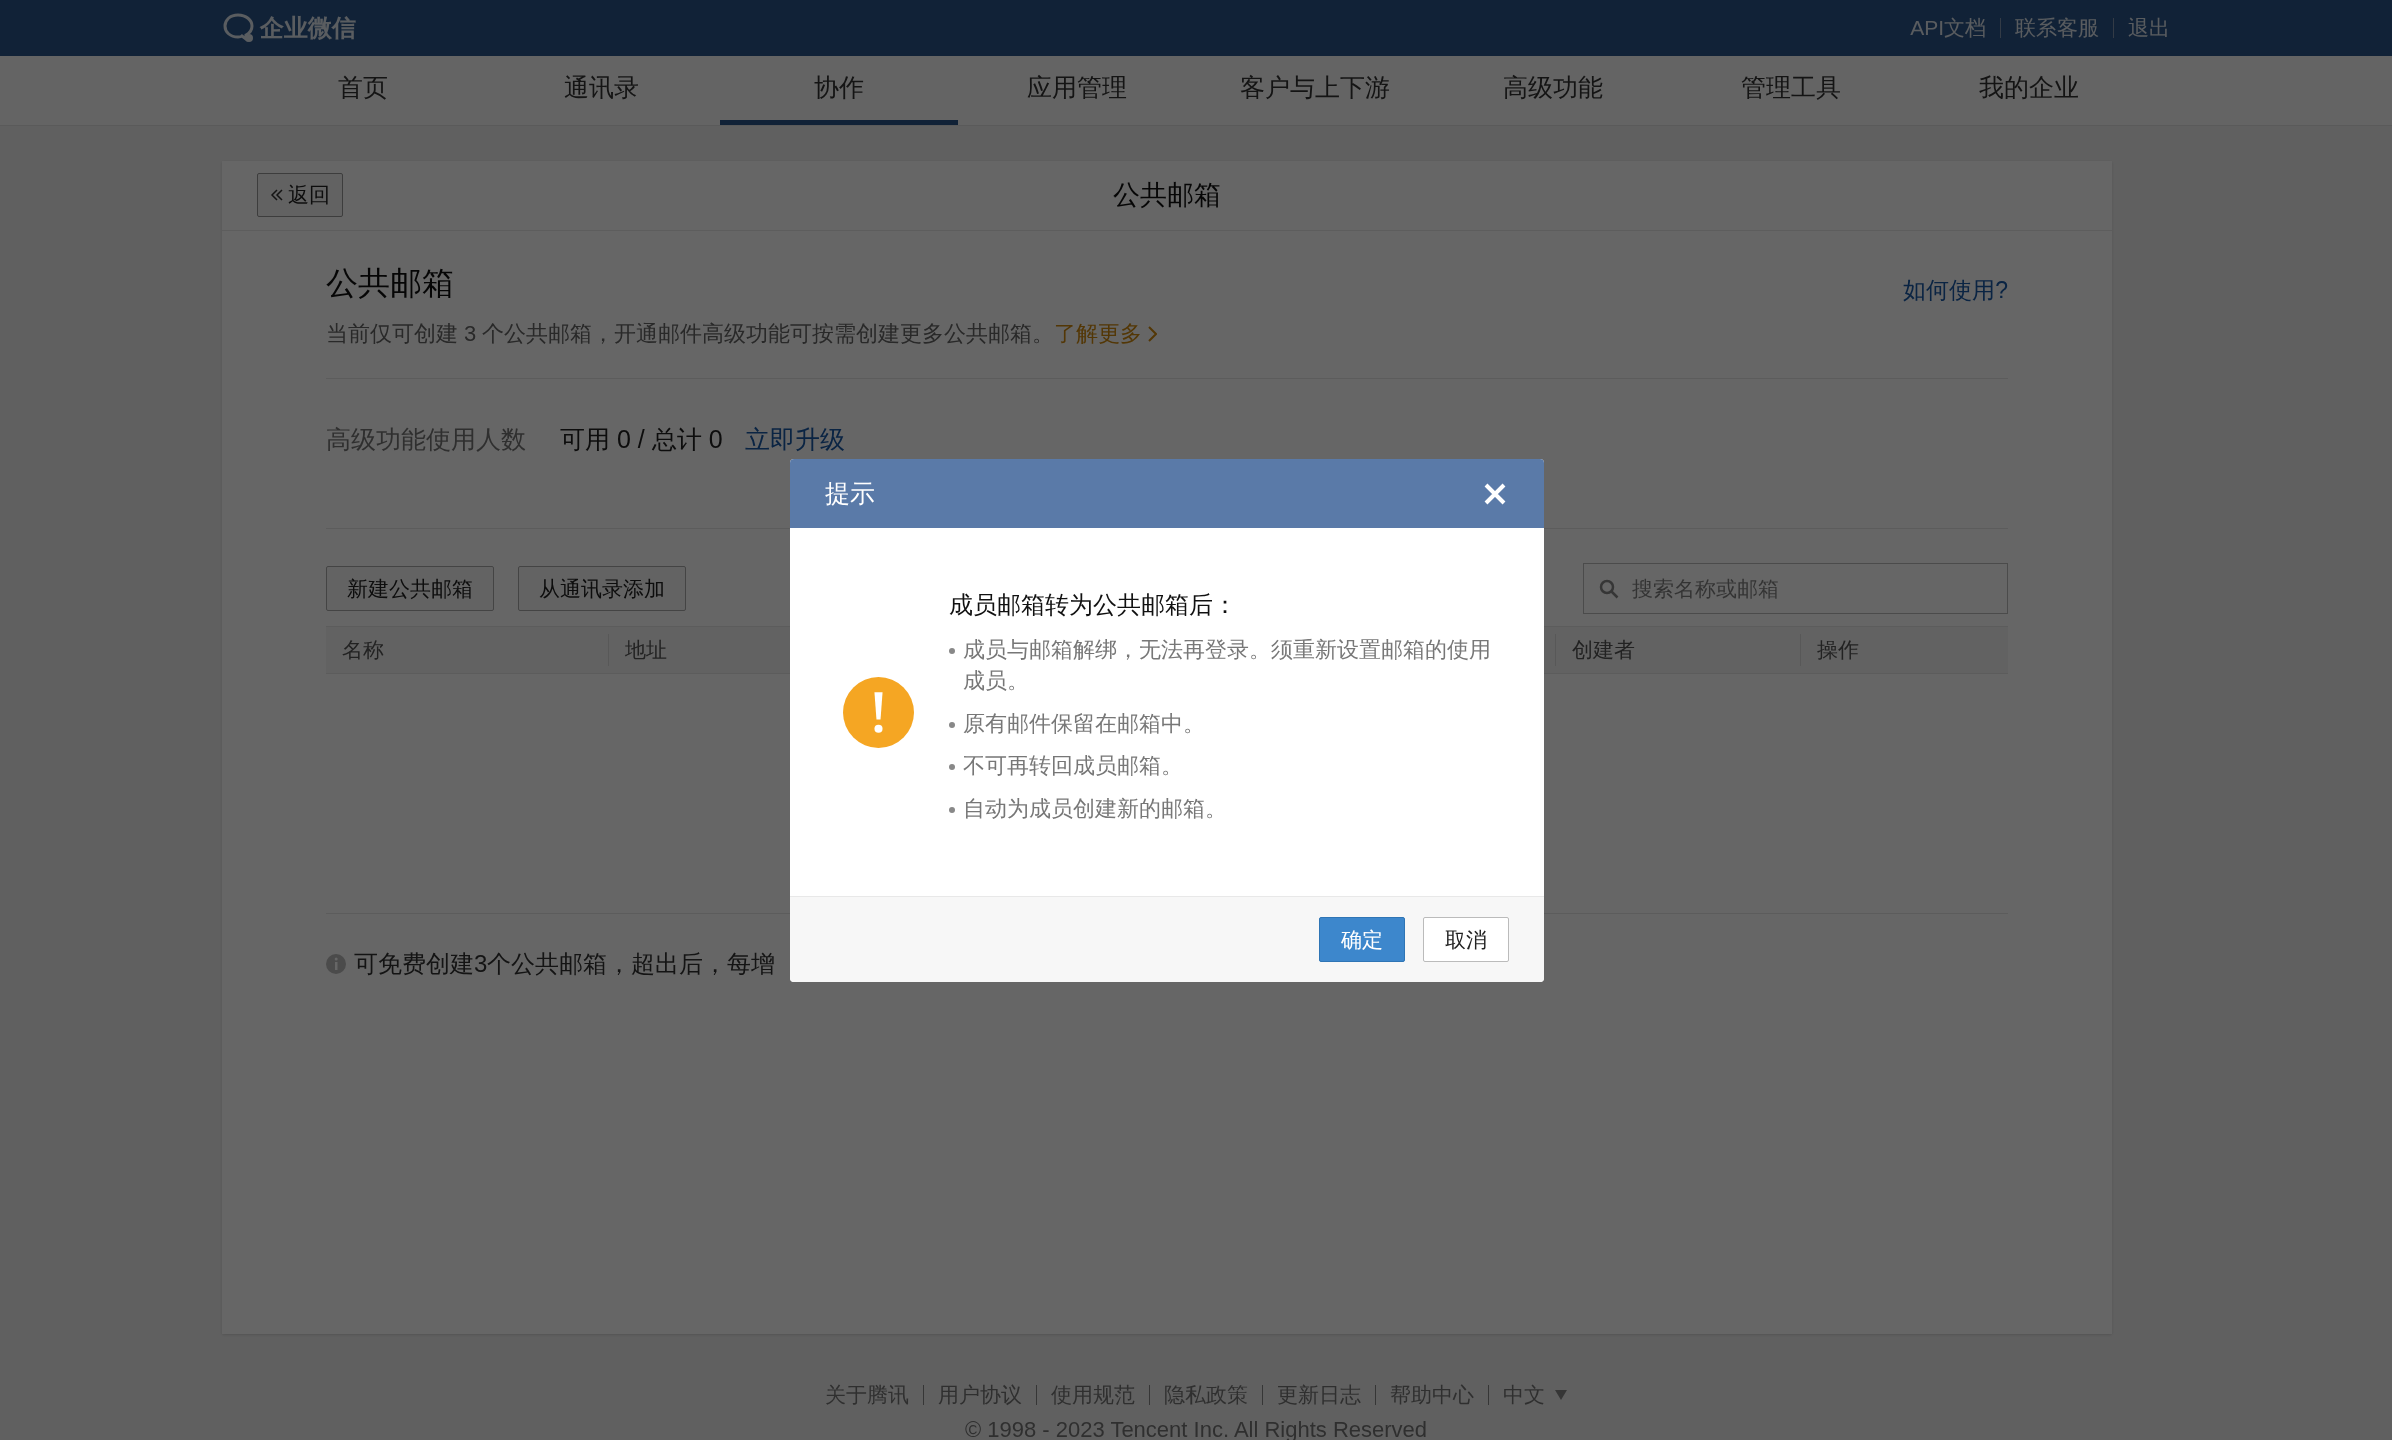  What do you see at coordinates (1095, 809) in the screenshot?
I see `bullet-text: 自动为成员创建新的邮箱。` at bounding box center [1095, 809].